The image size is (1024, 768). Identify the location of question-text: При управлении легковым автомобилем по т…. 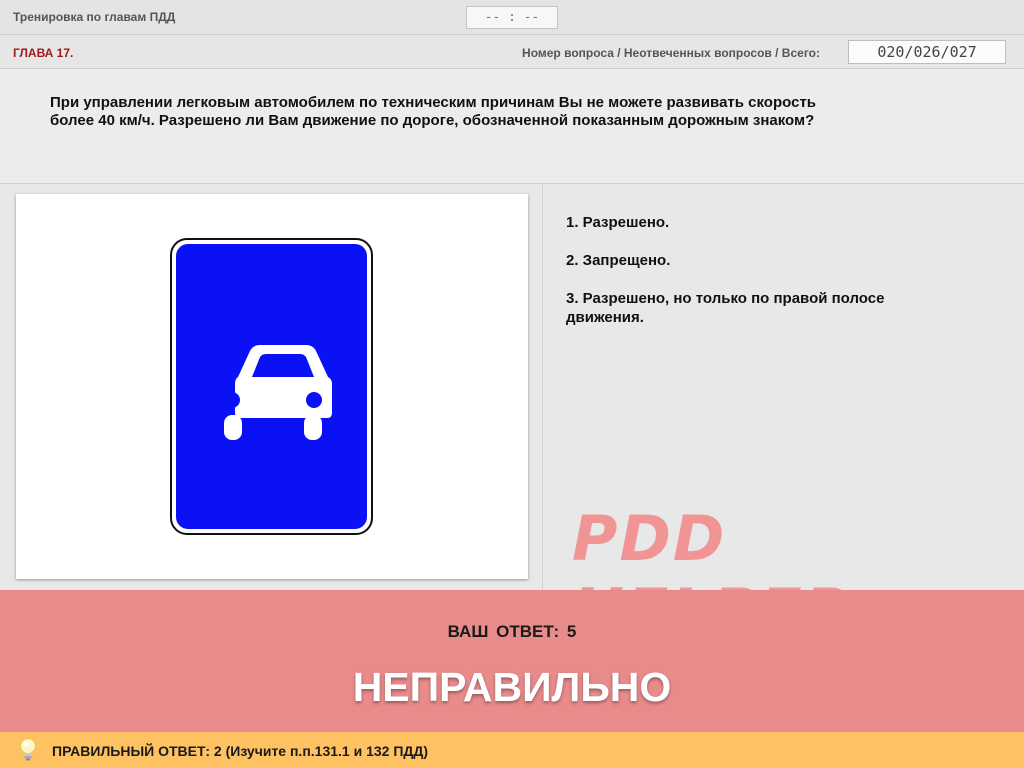
(433, 111).